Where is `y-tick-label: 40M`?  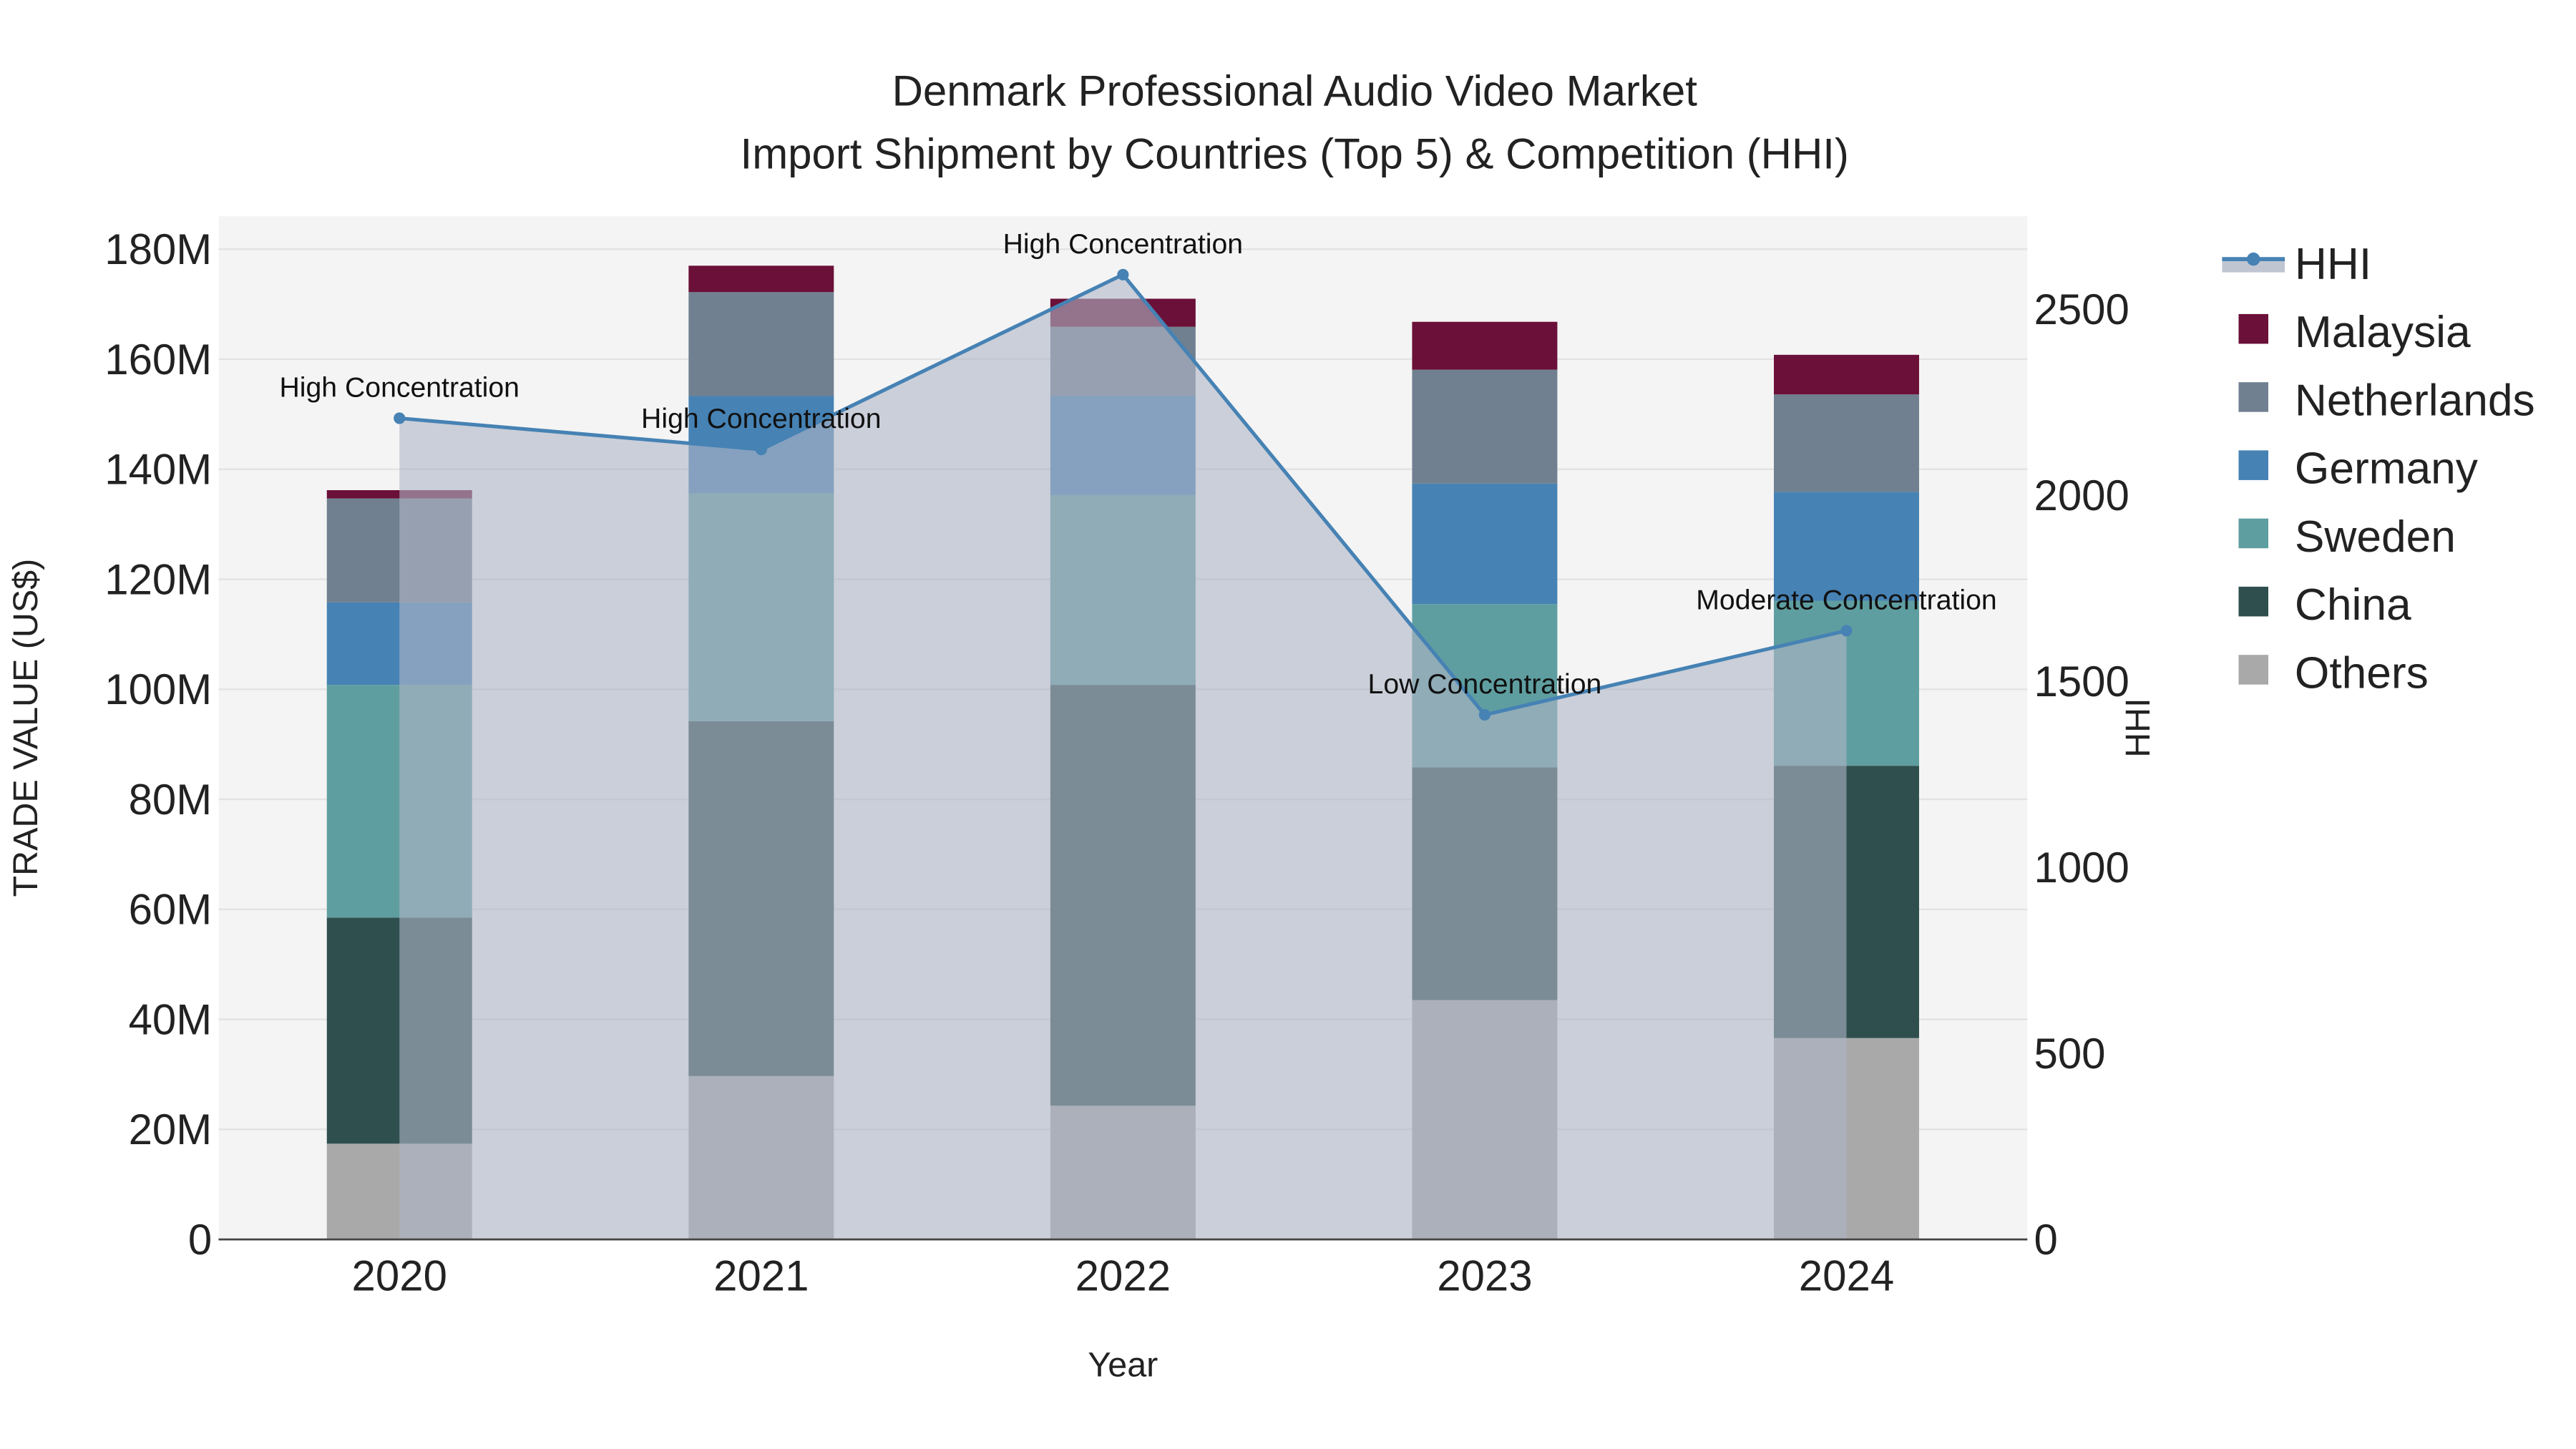
y-tick-label: 40M is located at coordinates (171, 1019).